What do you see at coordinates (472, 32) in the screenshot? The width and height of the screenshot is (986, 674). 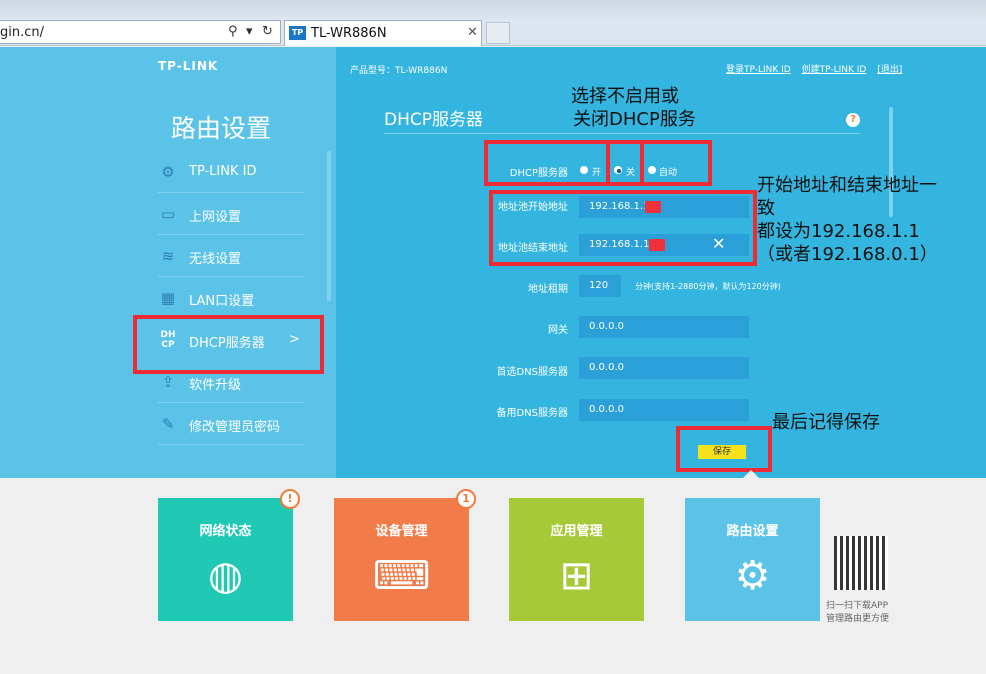 I see `close-icon: ✕` at bounding box center [472, 32].